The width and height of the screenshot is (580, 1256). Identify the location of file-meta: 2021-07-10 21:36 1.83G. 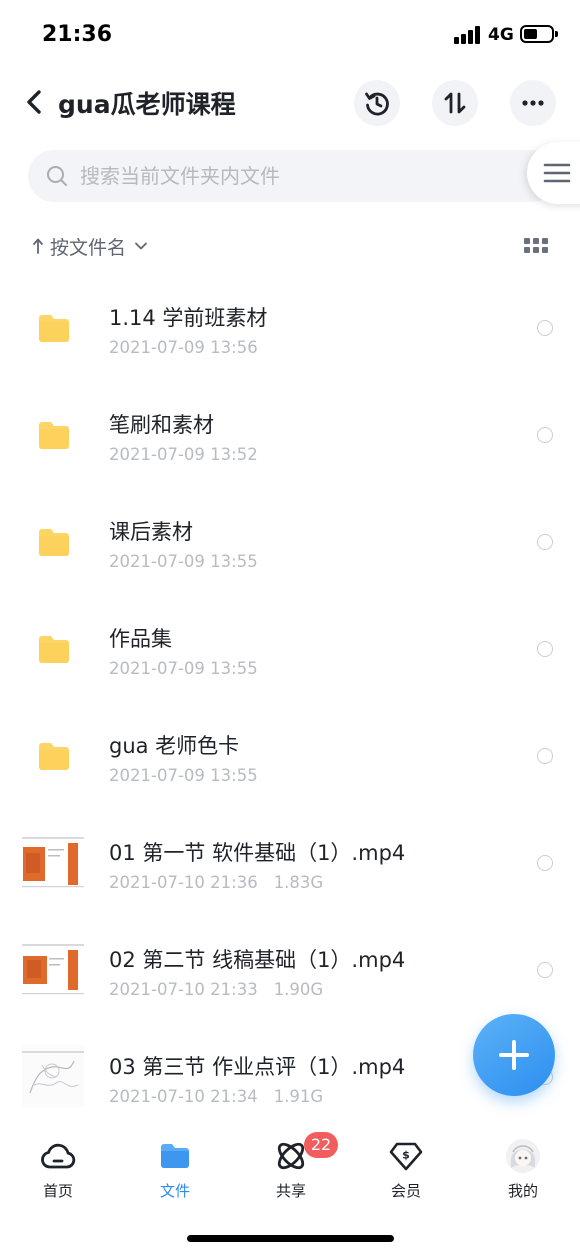
(216, 882).